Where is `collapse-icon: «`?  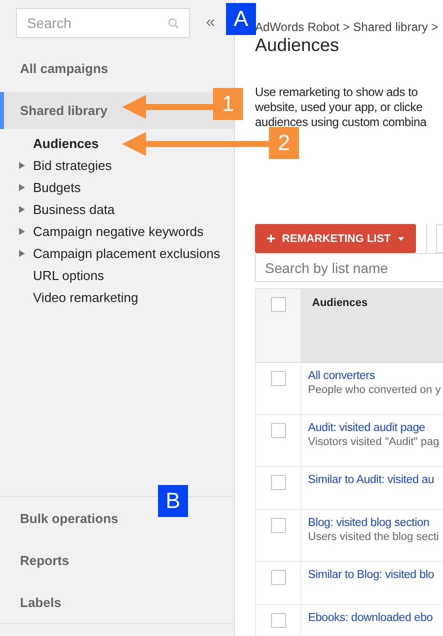
collapse-icon: « is located at coordinates (210, 23).